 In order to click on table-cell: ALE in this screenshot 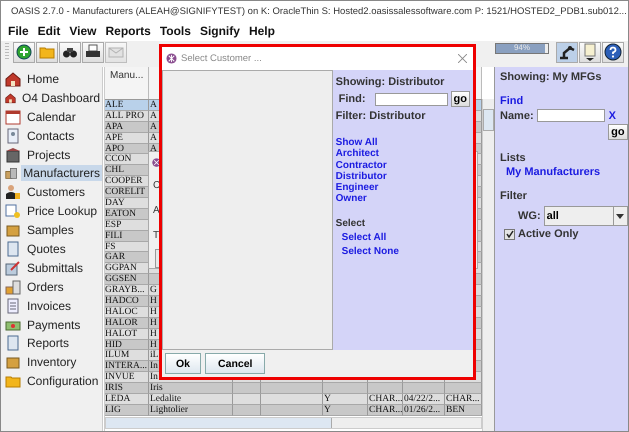, I will do `click(114, 105)`.